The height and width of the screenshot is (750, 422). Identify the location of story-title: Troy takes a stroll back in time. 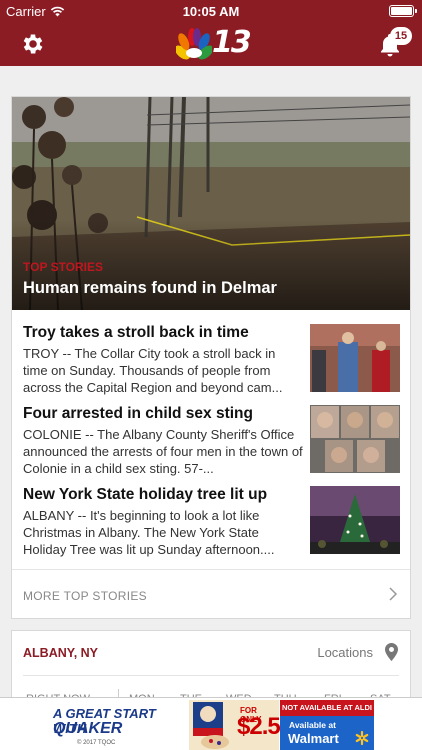
(163, 333).